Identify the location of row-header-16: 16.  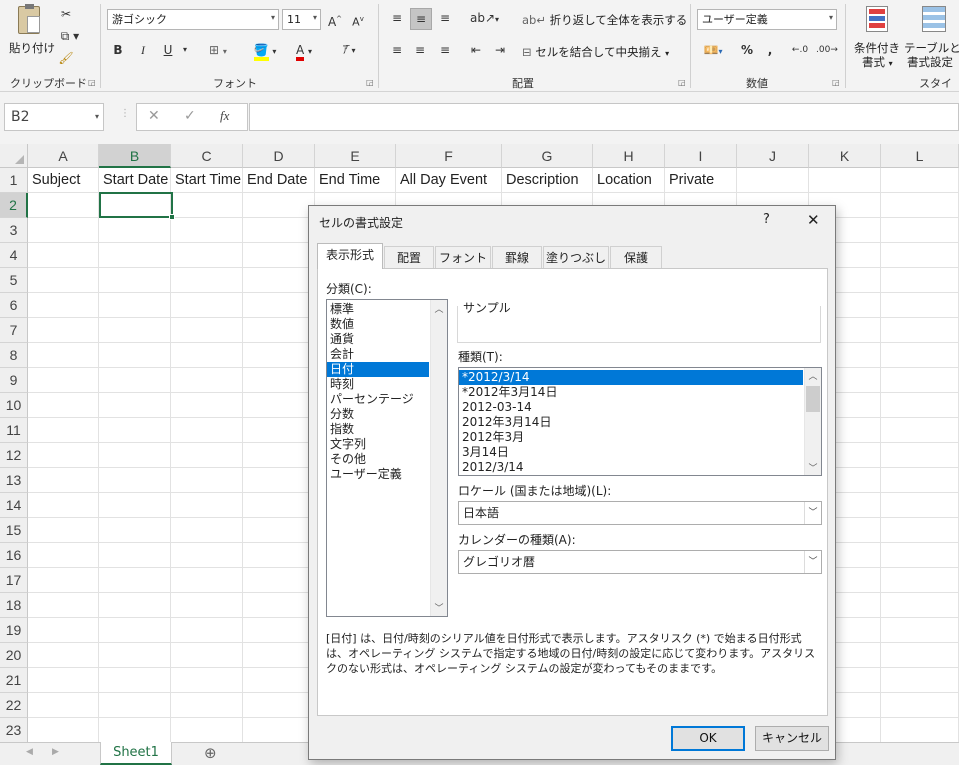
(14, 555).